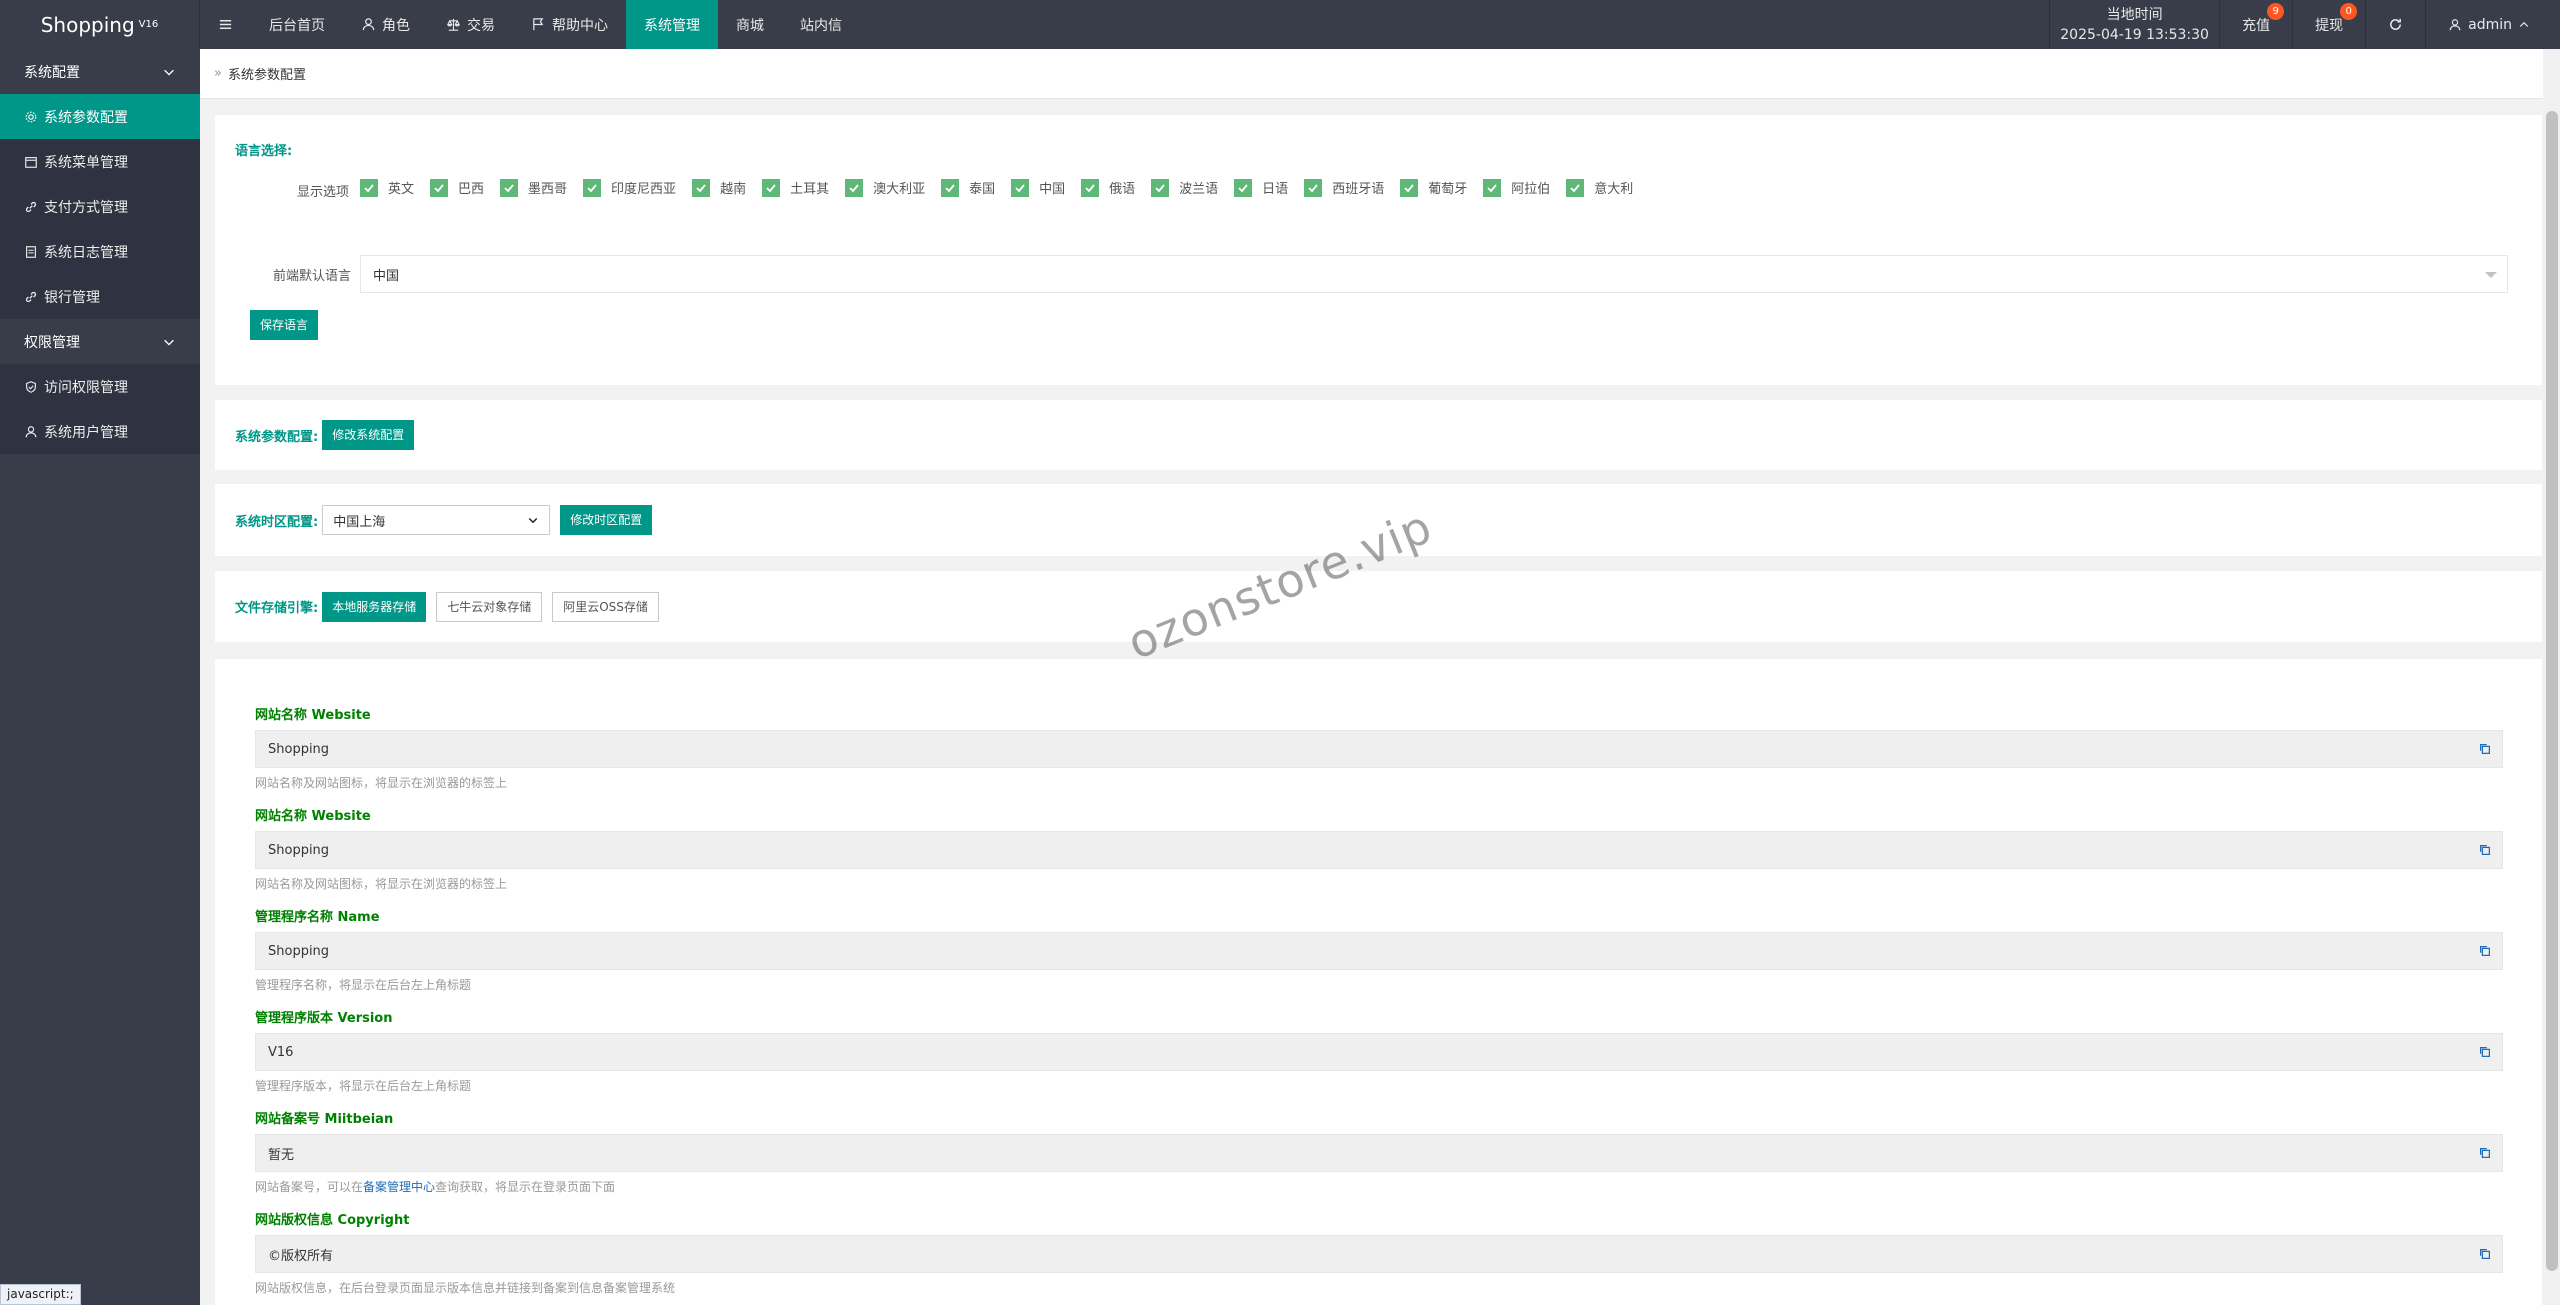 This screenshot has width=2560, height=1305. Describe the element at coordinates (2455, 24) in the screenshot. I see `user-icon` at that location.